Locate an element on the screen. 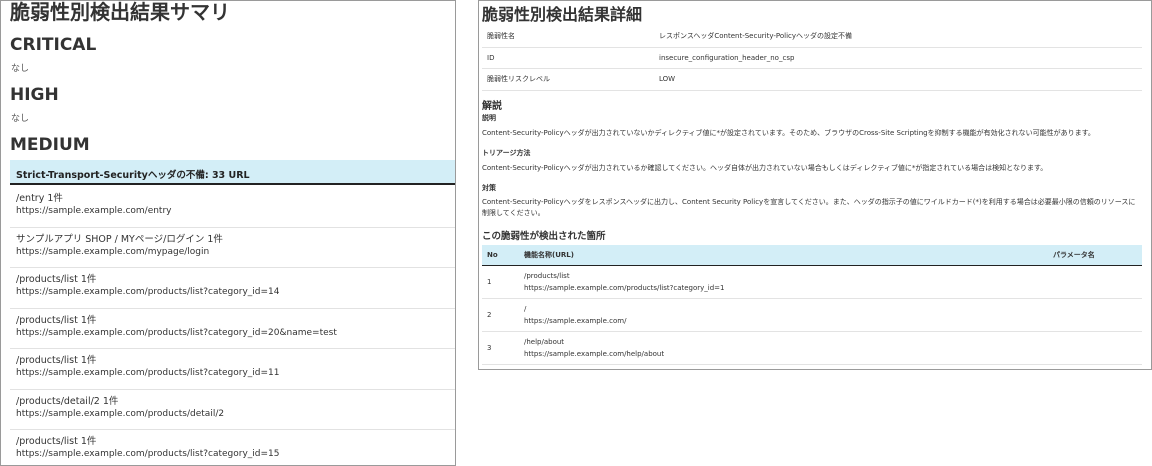  table-row: 脆弱性リスクレベル LOW is located at coordinates (812, 79).